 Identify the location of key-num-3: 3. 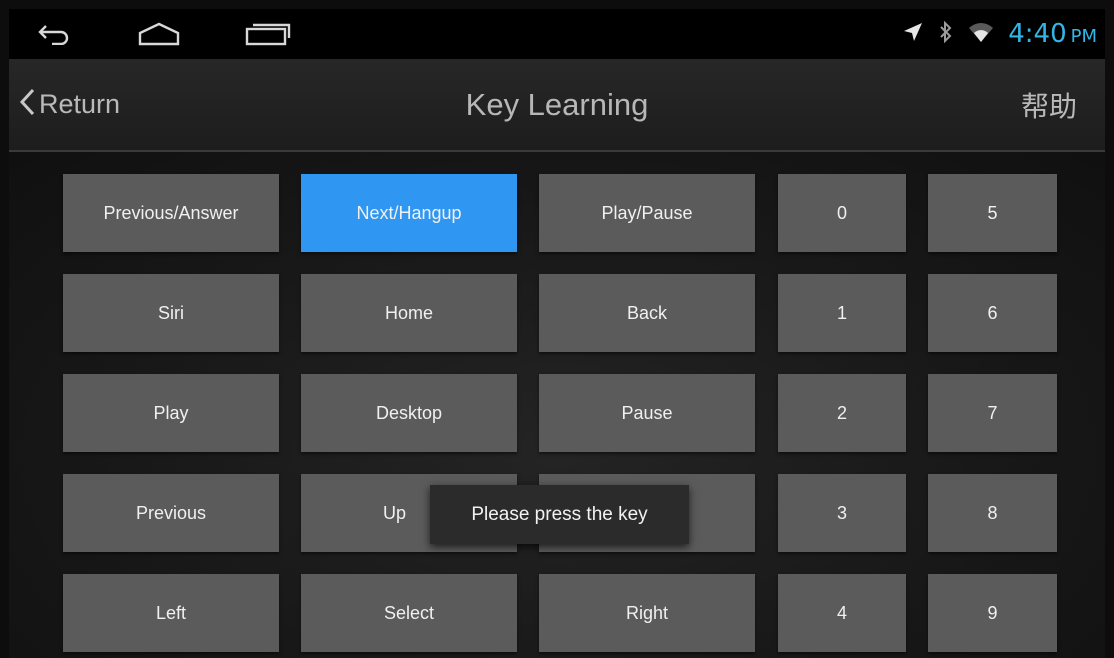
(842, 513).